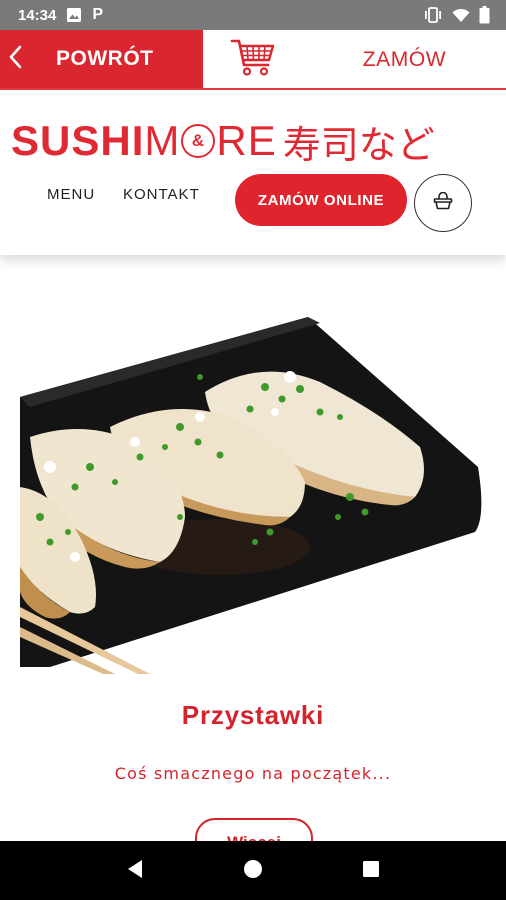 The image size is (506, 900). I want to click on shopping-cart-icon, so click(253, 60).